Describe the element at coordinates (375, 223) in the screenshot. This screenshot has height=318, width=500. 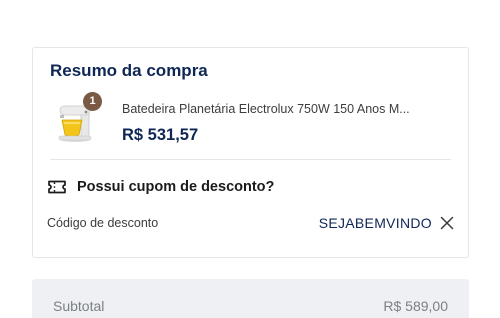
I see `discount-code-value: SEJABEMVINDO` at that location.